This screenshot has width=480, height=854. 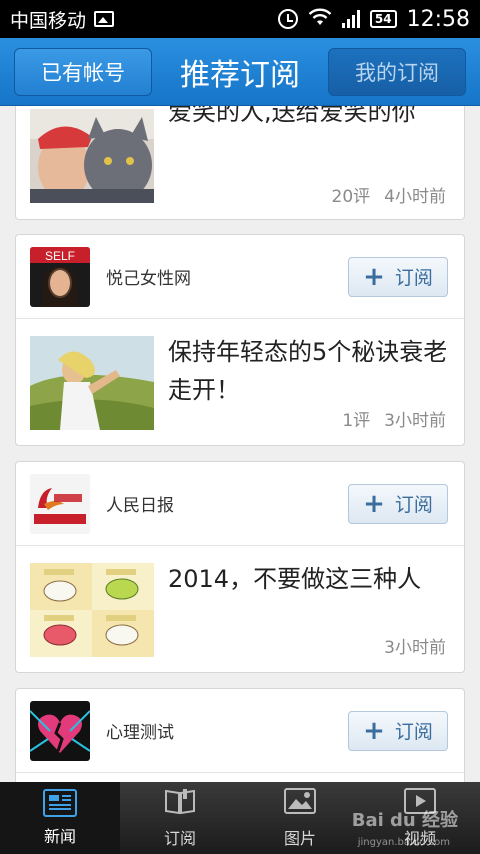 I want to click on article-time: 4小时前, so click(x=415, y=197).